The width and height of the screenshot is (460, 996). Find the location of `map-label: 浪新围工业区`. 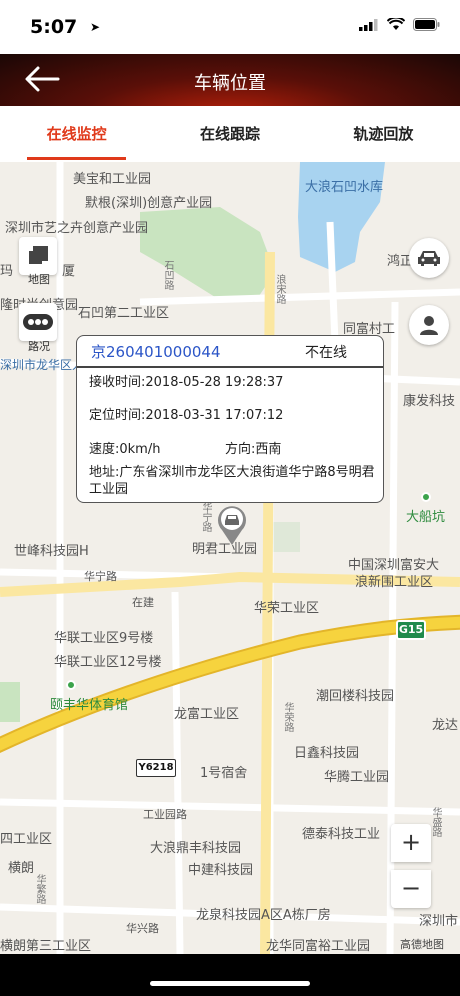

map-label: 浪新围工业区 is located at coordinates (394, 582).